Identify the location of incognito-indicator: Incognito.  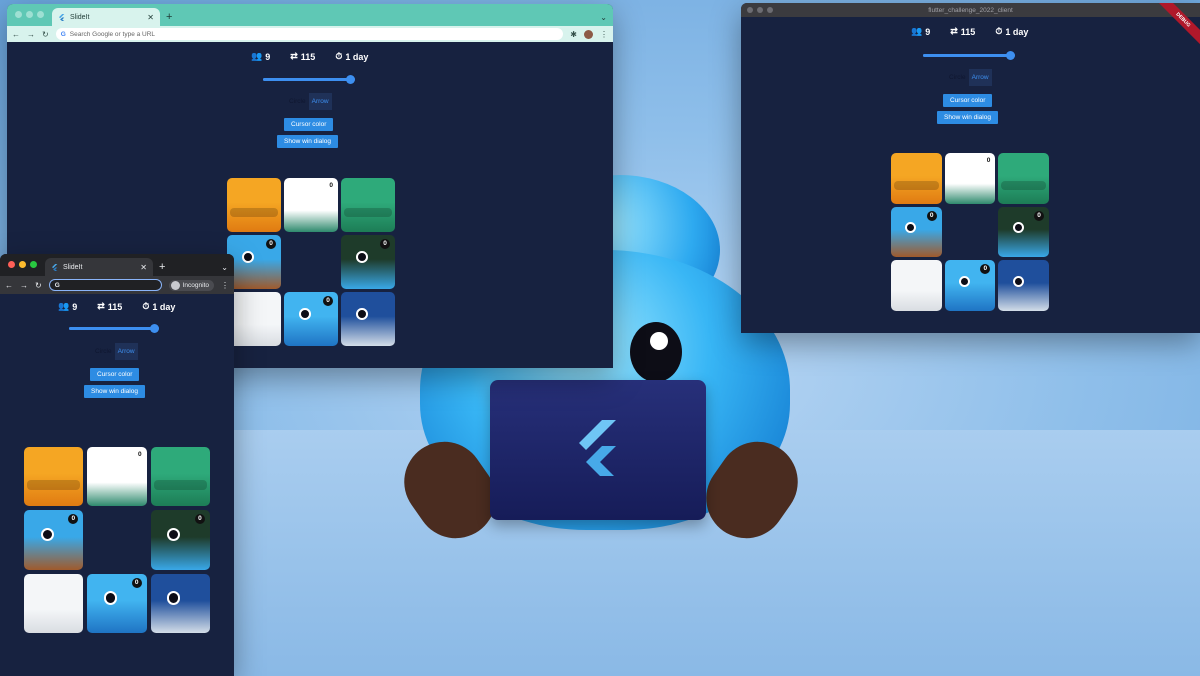
(191, 285).